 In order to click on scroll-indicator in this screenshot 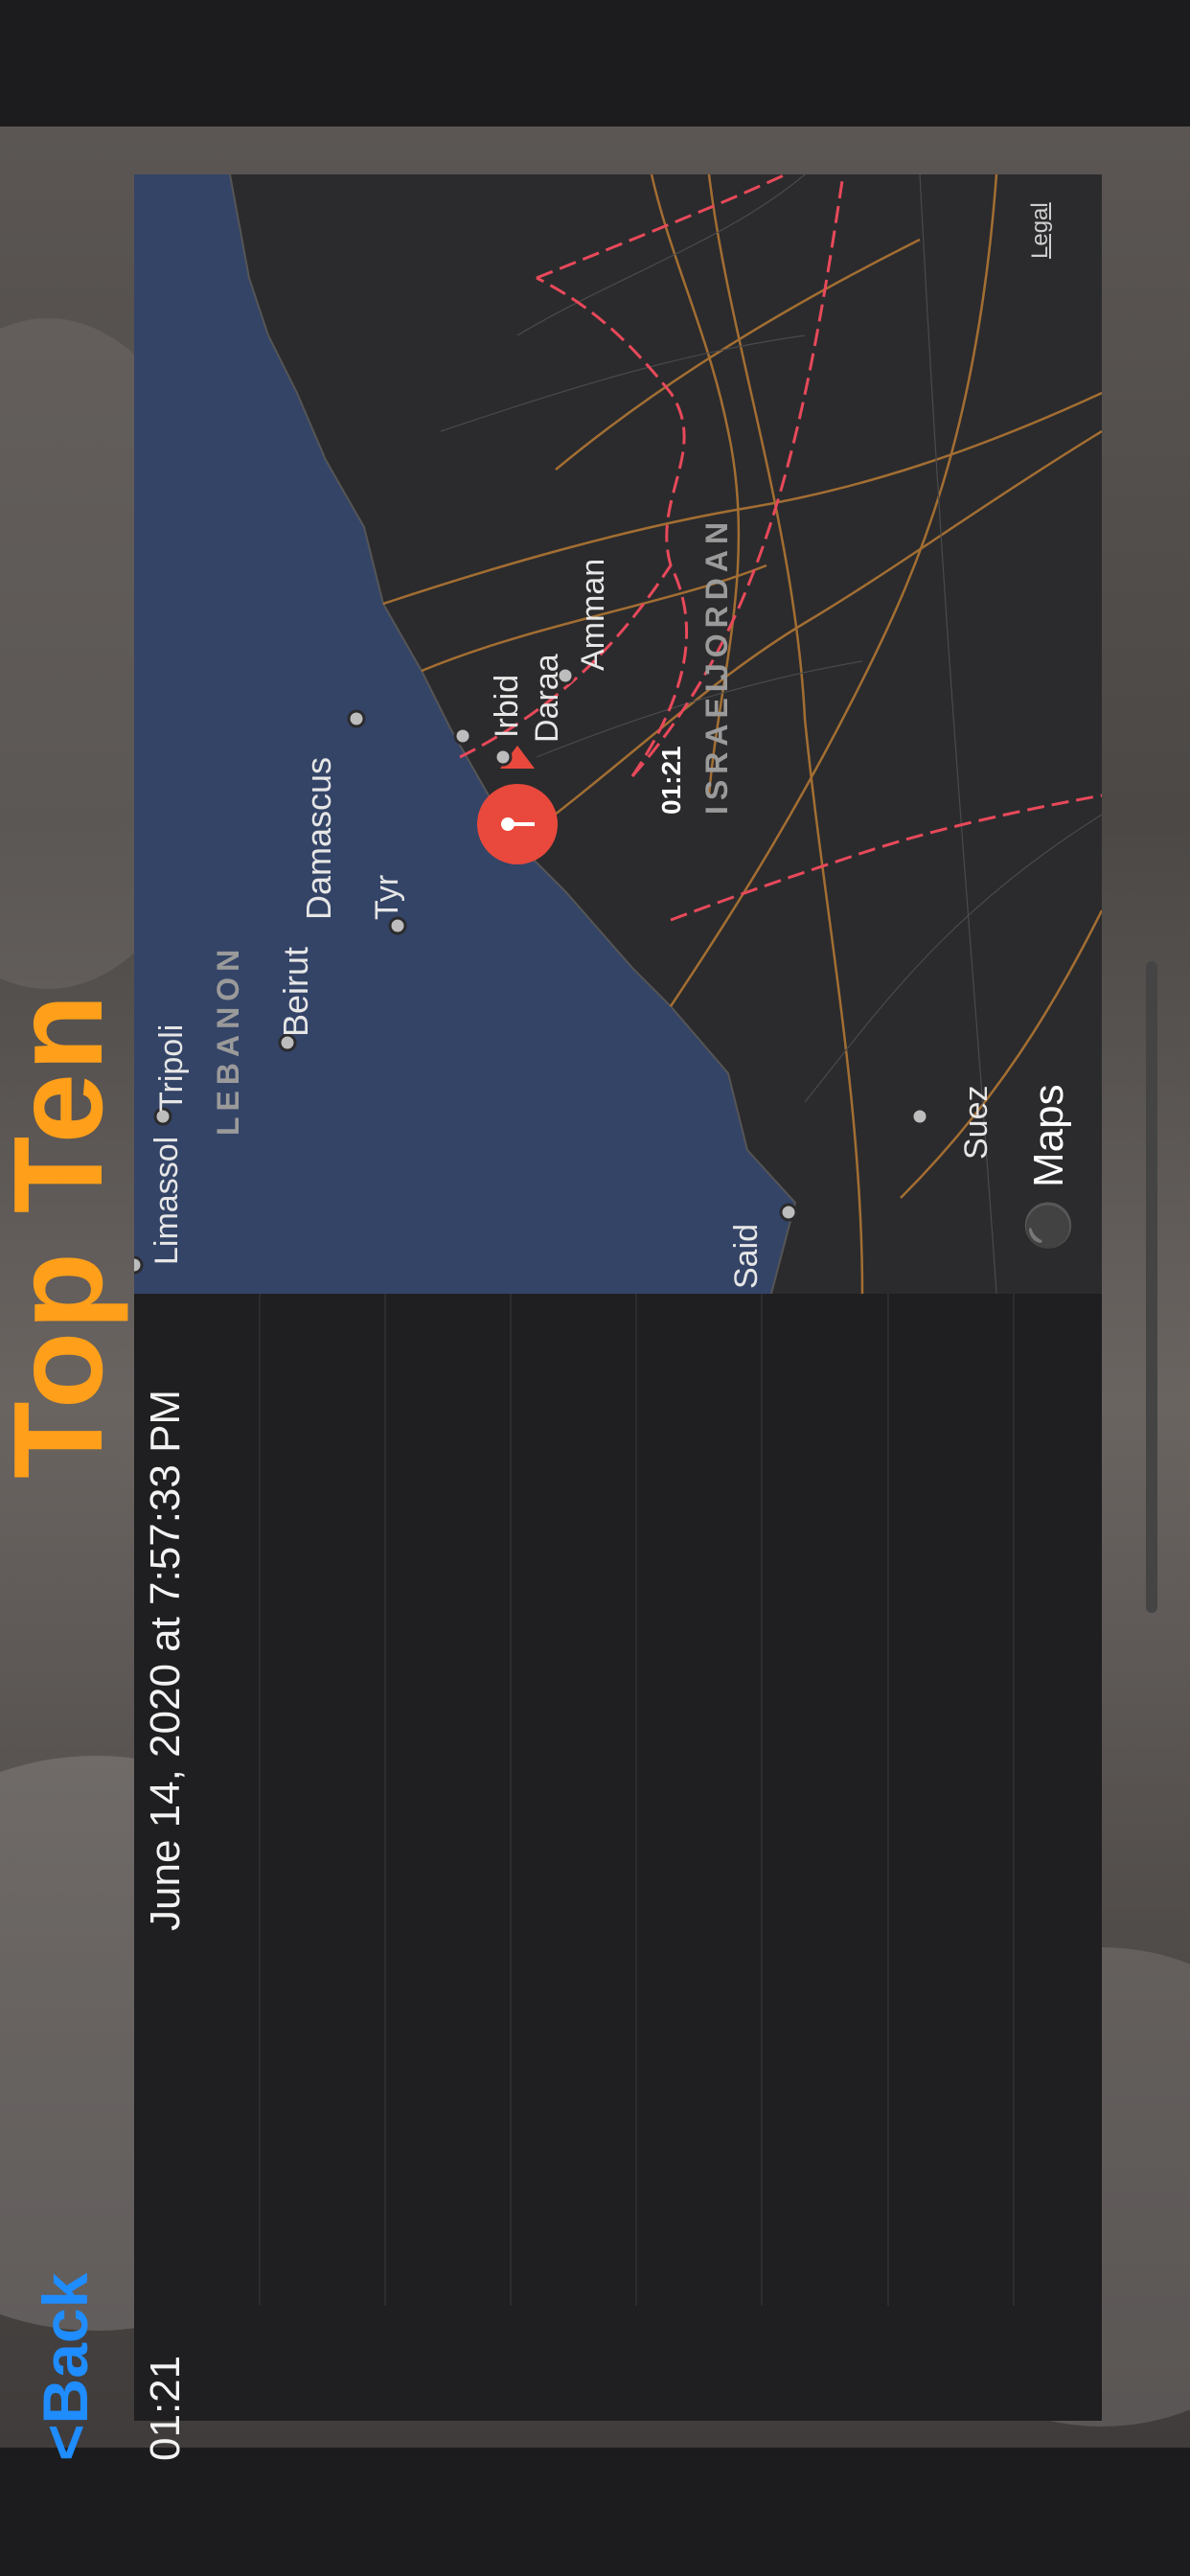, I will do `click(1152, 1287)`.